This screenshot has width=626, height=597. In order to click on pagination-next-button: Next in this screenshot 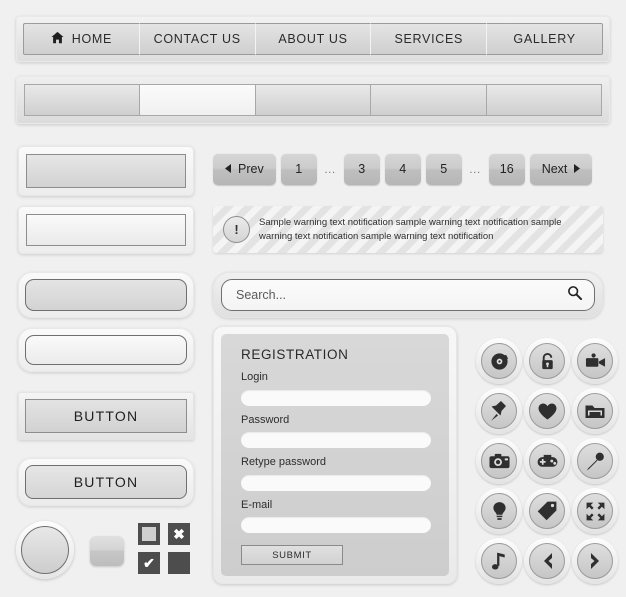, I will do `click(561, 169)`.